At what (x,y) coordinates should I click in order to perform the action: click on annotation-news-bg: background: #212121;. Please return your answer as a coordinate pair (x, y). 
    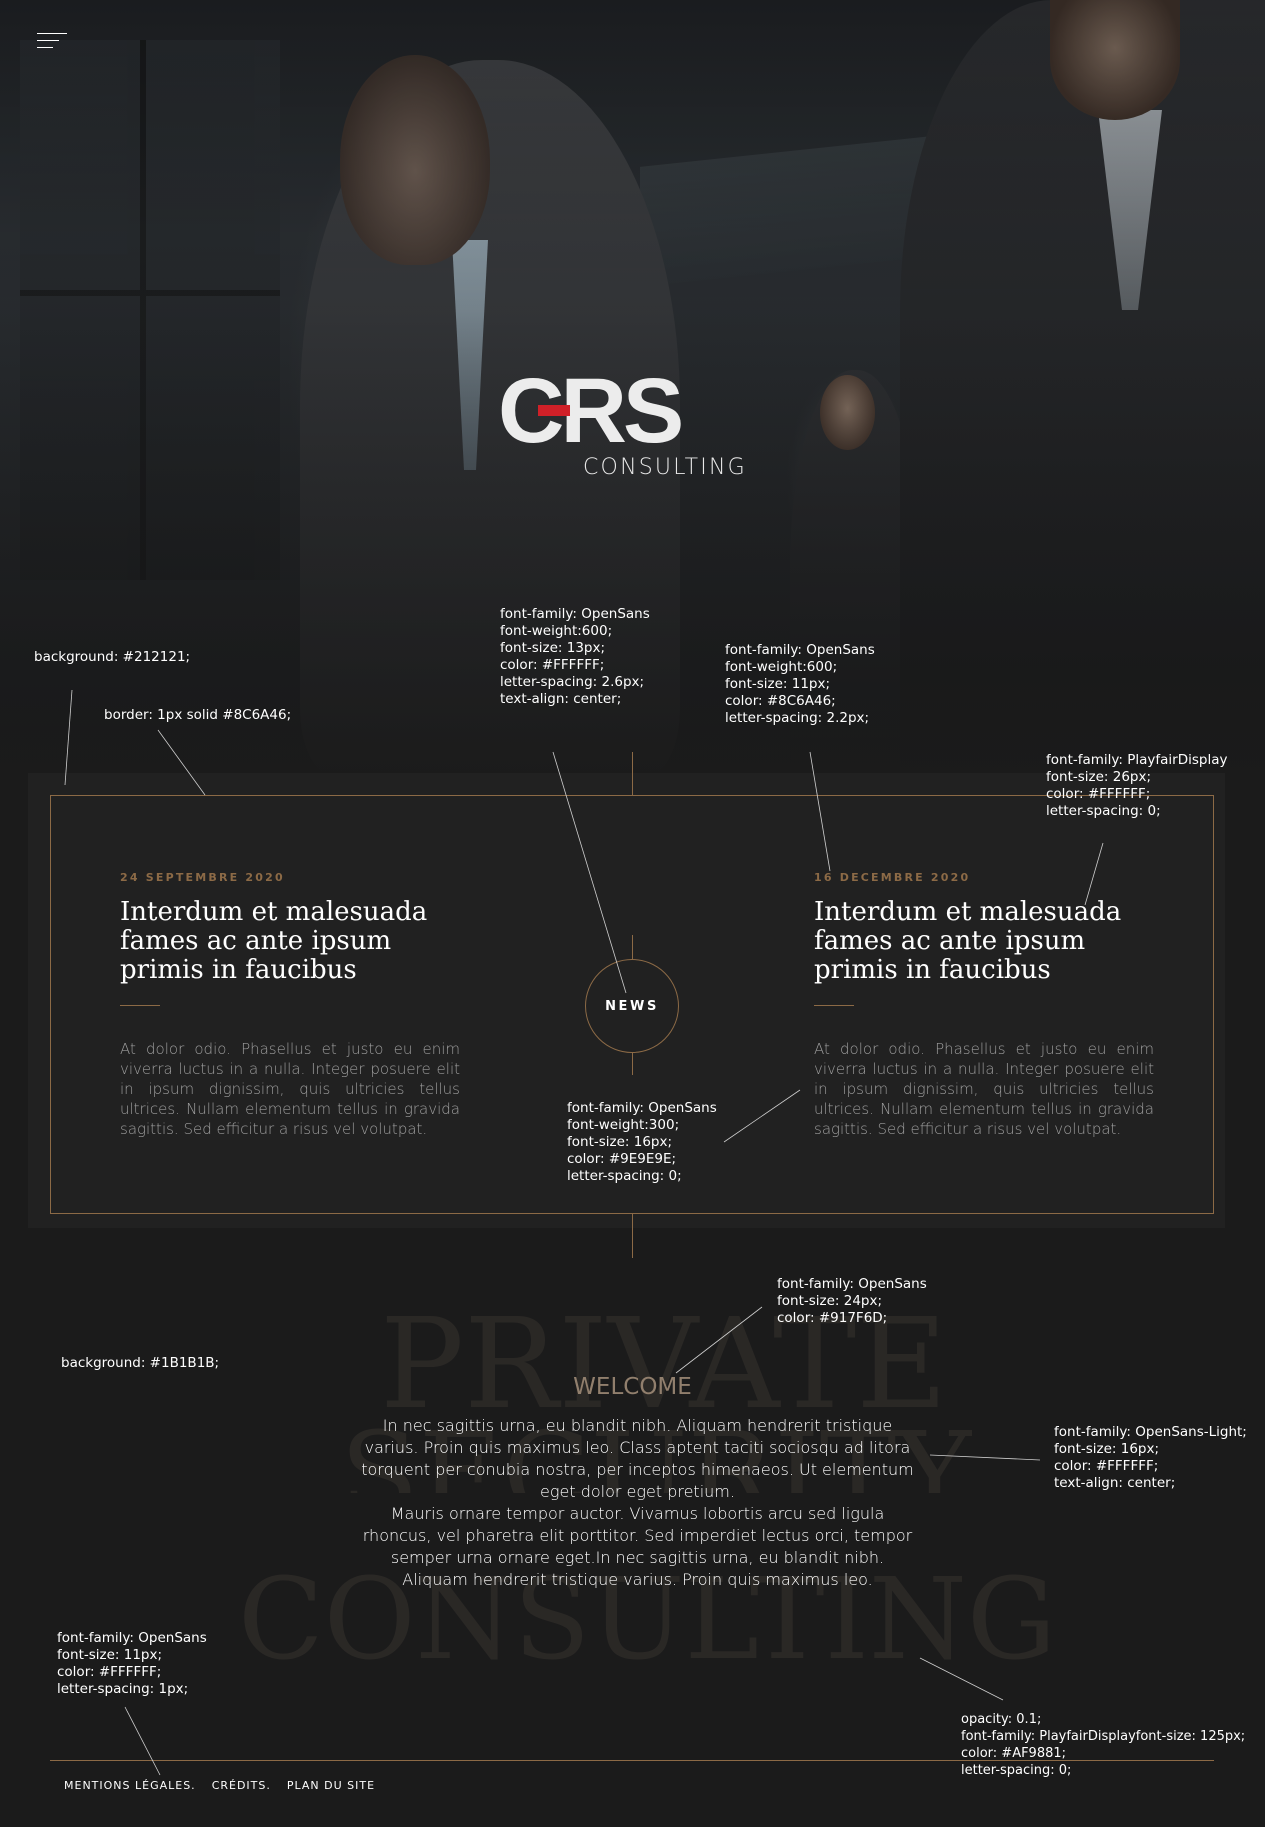
    Looking at the image, I should click on (112, 657).